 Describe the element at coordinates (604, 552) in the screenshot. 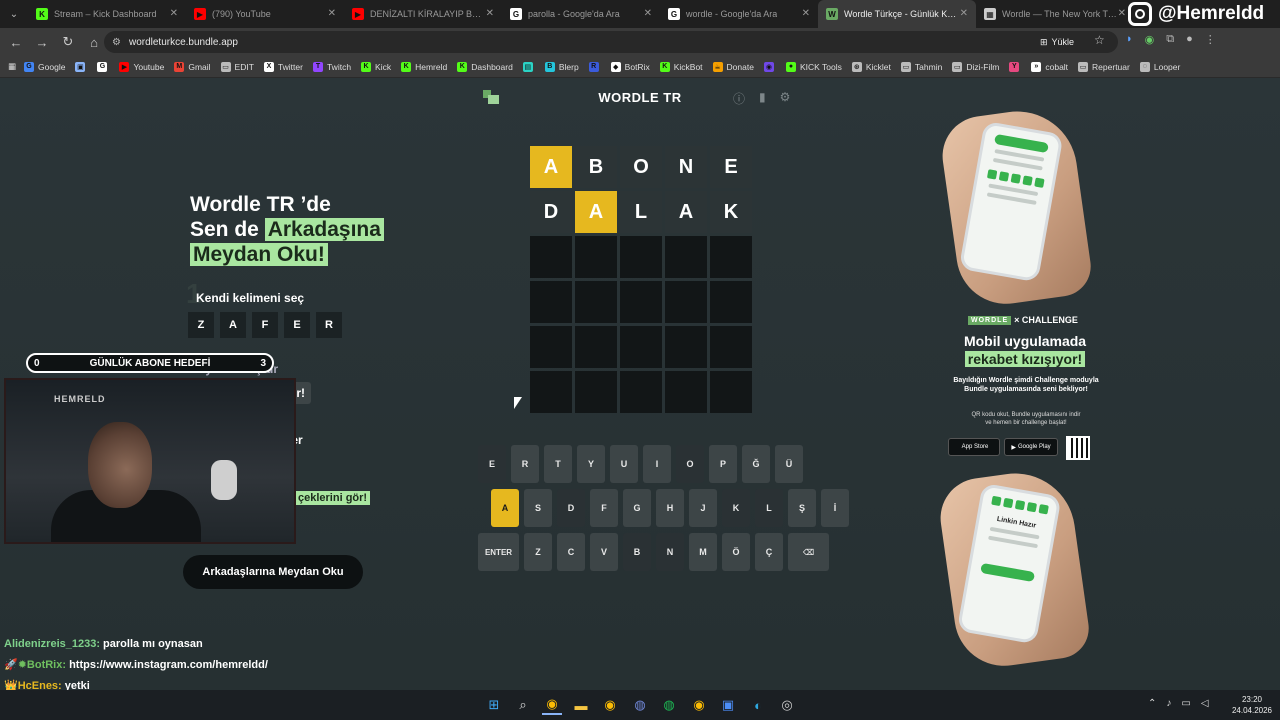

I see `keyboard-key: V` at that location.